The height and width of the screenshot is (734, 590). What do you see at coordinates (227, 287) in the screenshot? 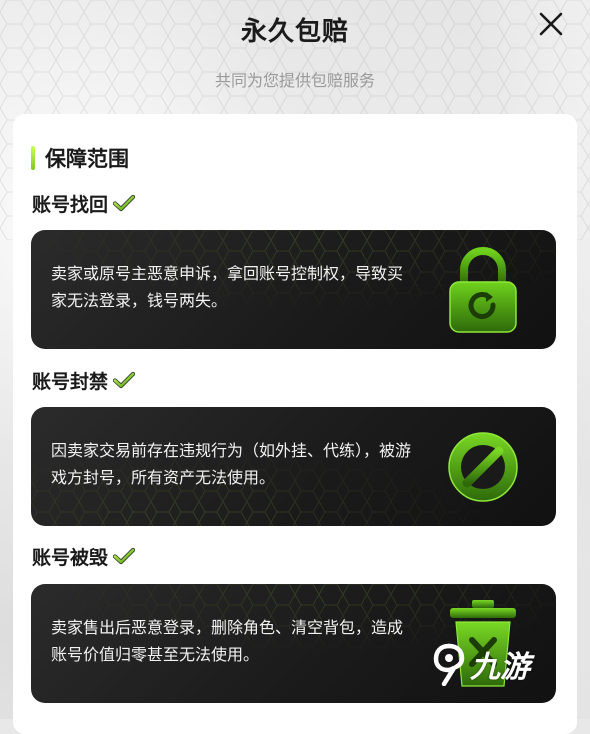
I see `card-description: 卖家或原号主恶意申诉，拿回账号控制权，导致买家无法登录，钱号两失。` at bounding box center [227, 287].